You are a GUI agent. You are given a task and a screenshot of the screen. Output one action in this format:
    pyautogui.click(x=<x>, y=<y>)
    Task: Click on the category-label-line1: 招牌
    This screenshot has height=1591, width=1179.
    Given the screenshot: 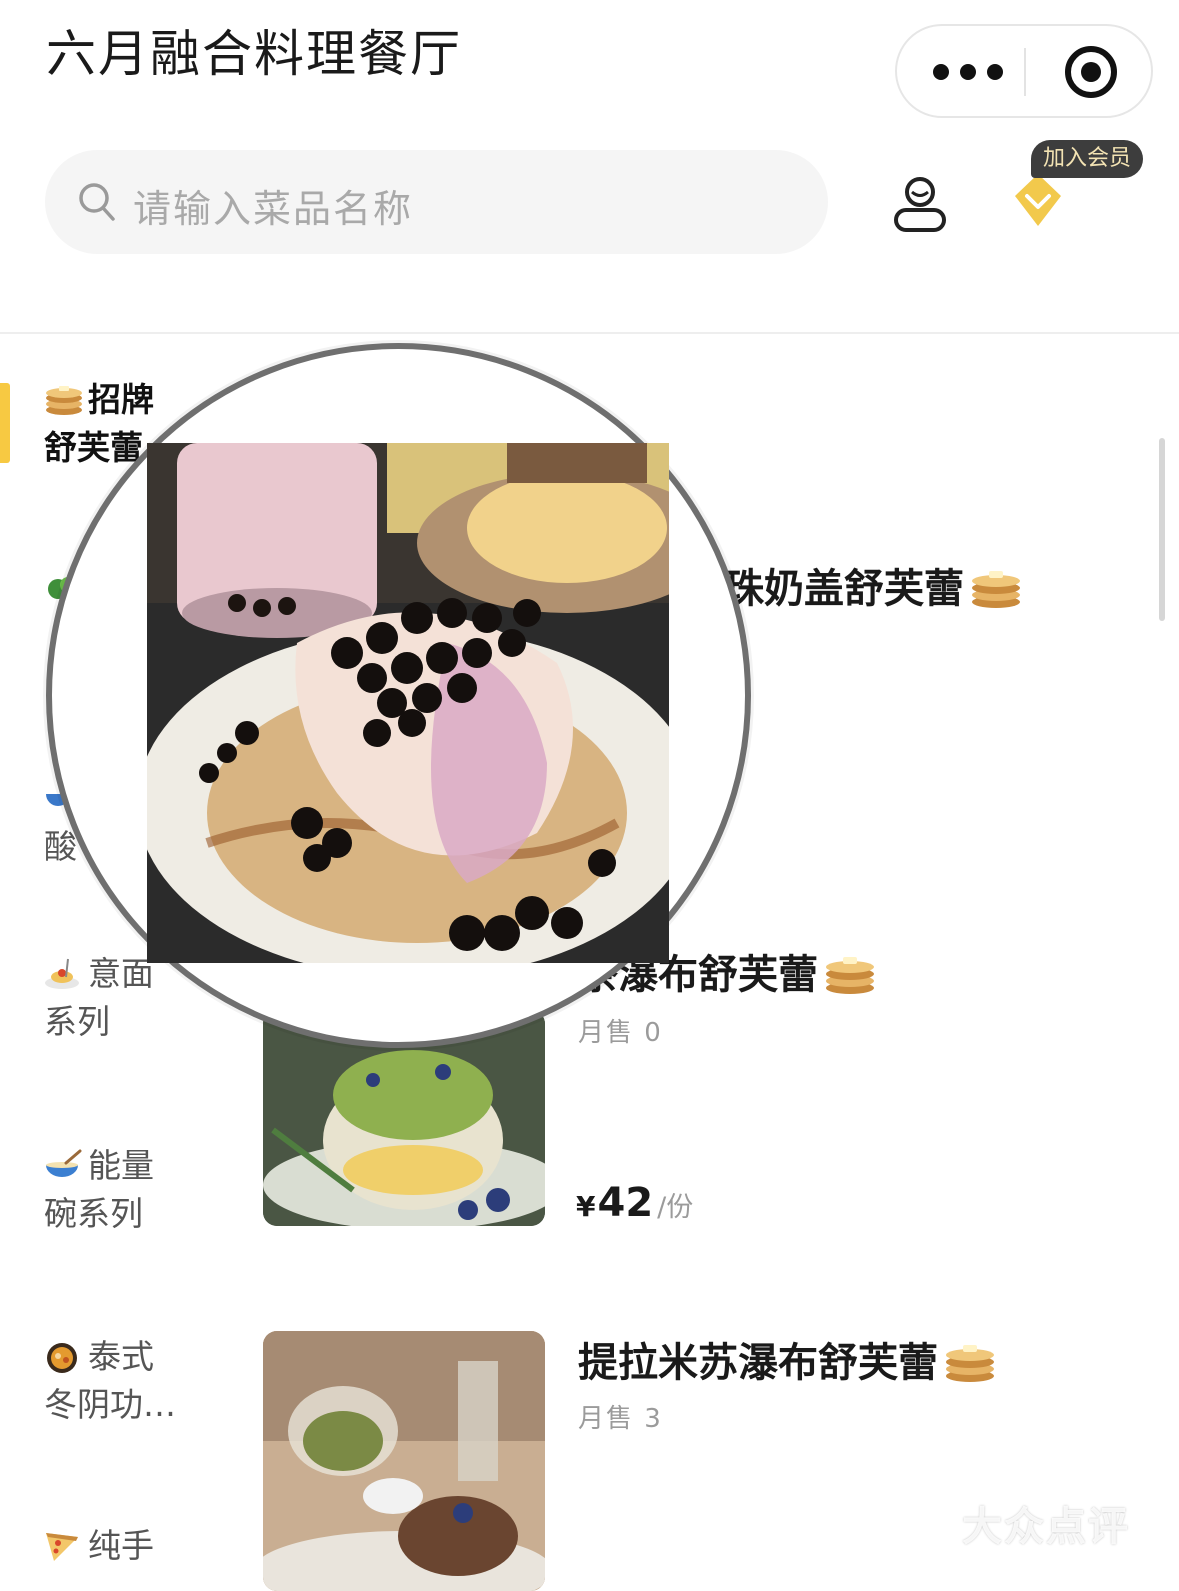 What is the action you would take?
    pyautogui.click(x=121, y=399)
    